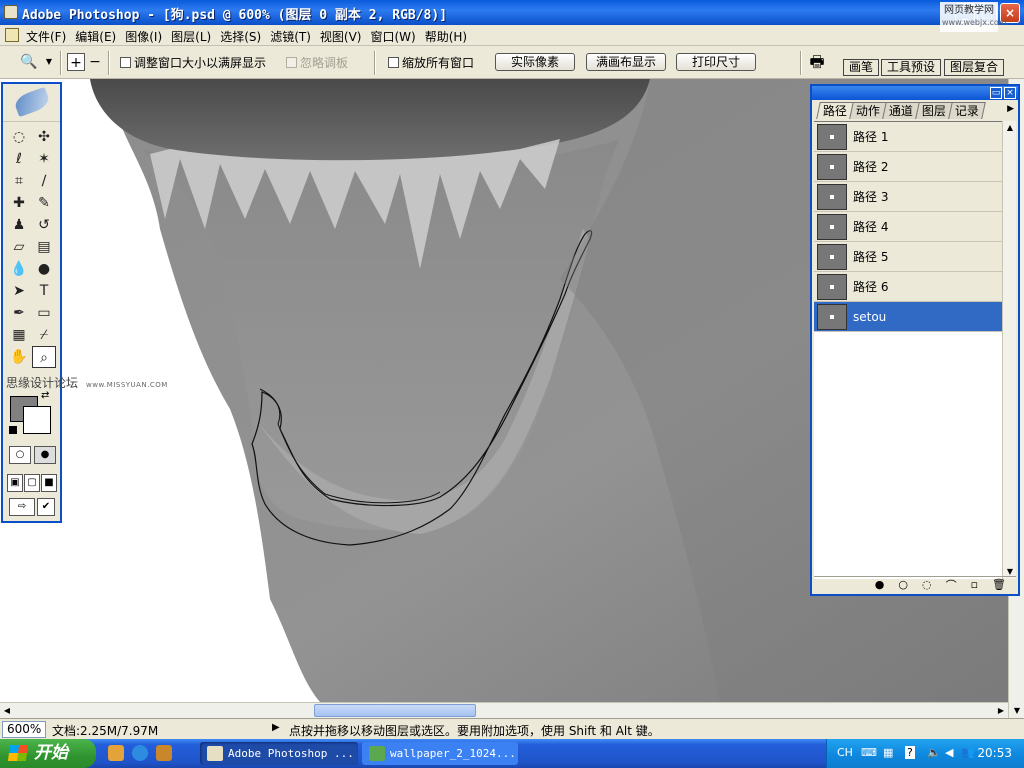 The image size is (1024, 768). What do you see at coordinates (934, 110) in the screenshot?
I see `tab-layers: 图层` at bounding box center [934, 110].